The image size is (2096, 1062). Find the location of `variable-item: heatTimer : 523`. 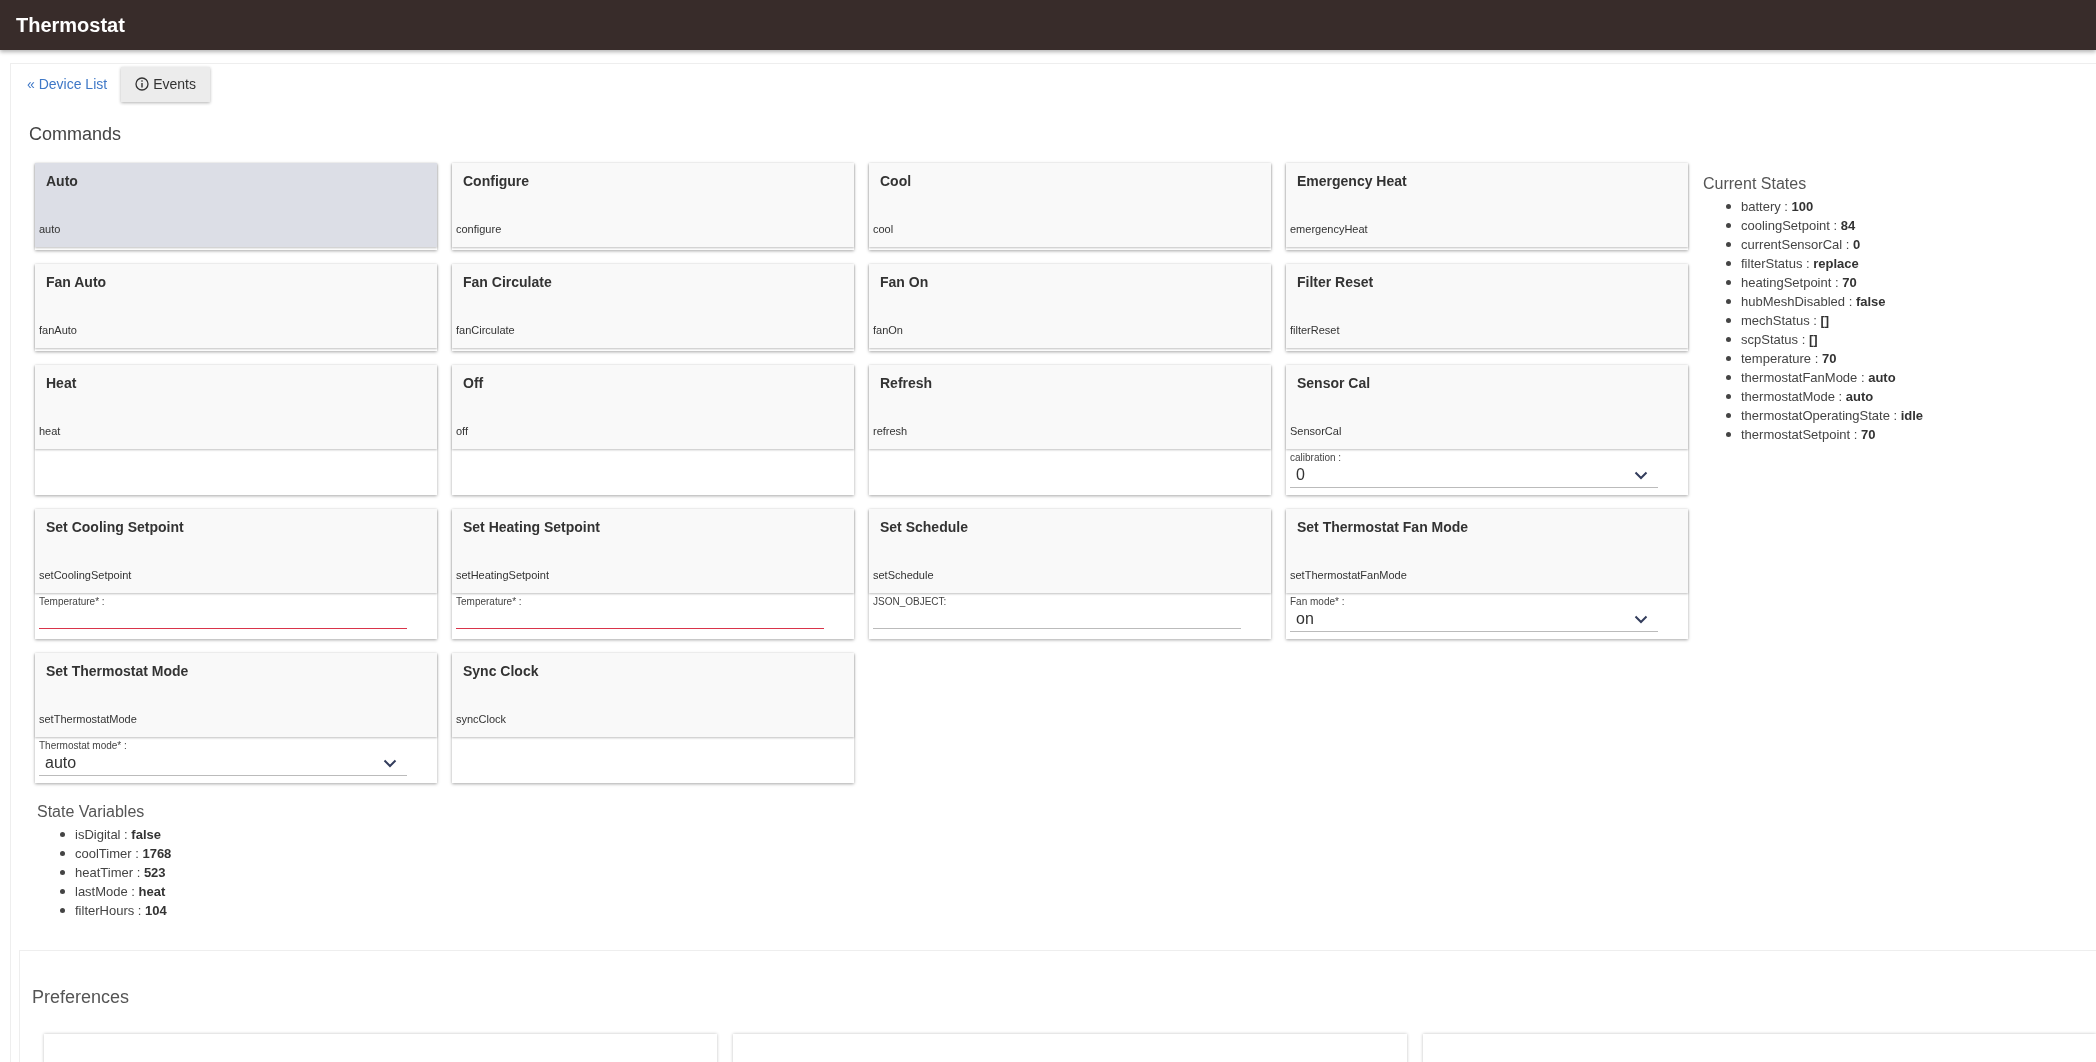

variable-item: heatTimer : 523 is located at coordinates (120, 873).